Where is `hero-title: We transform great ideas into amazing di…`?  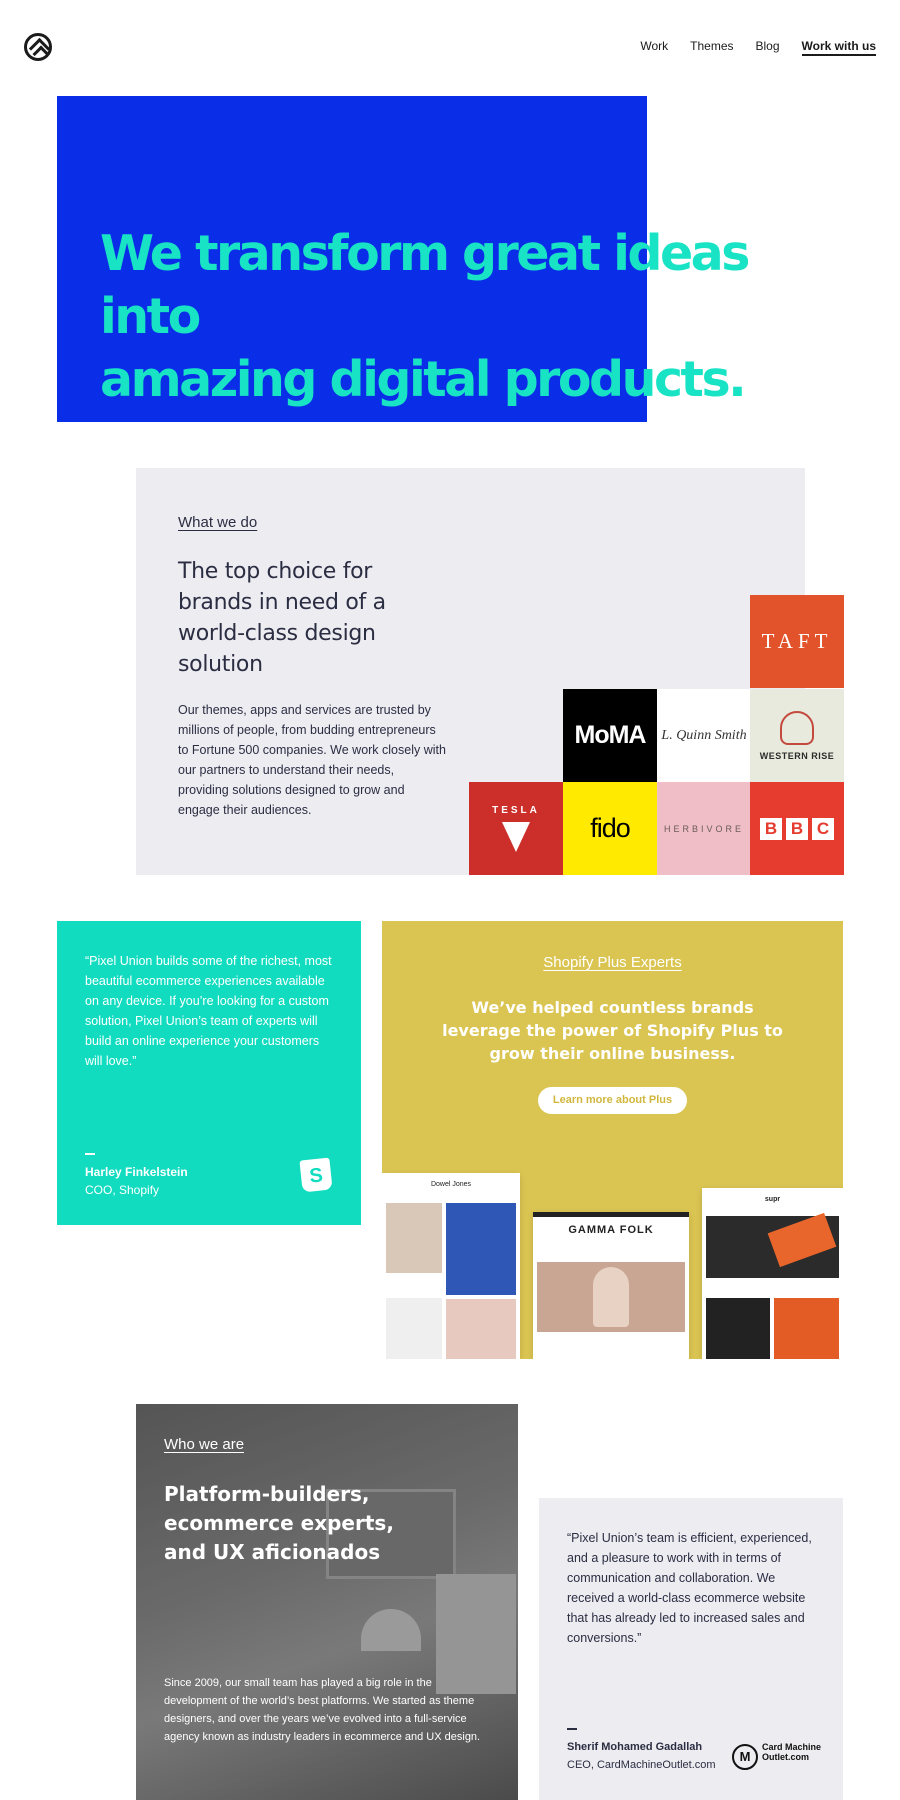
hero-title: We transform great ideas into amazing di… is located at coordinates (450, 316).